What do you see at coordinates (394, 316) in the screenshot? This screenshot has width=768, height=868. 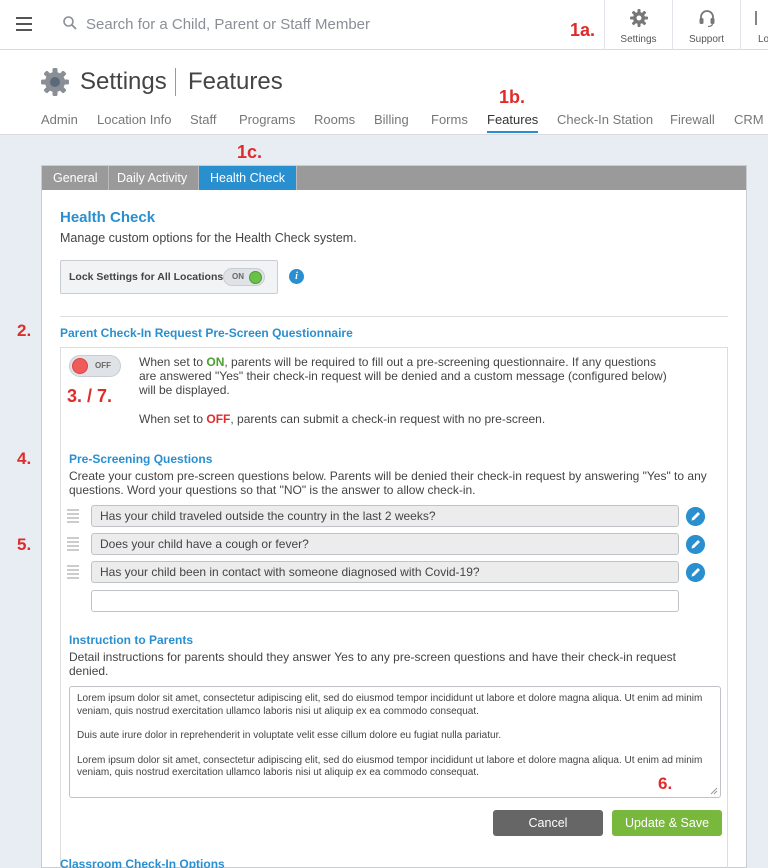 I see `divider` at bounding box center [394, 316].